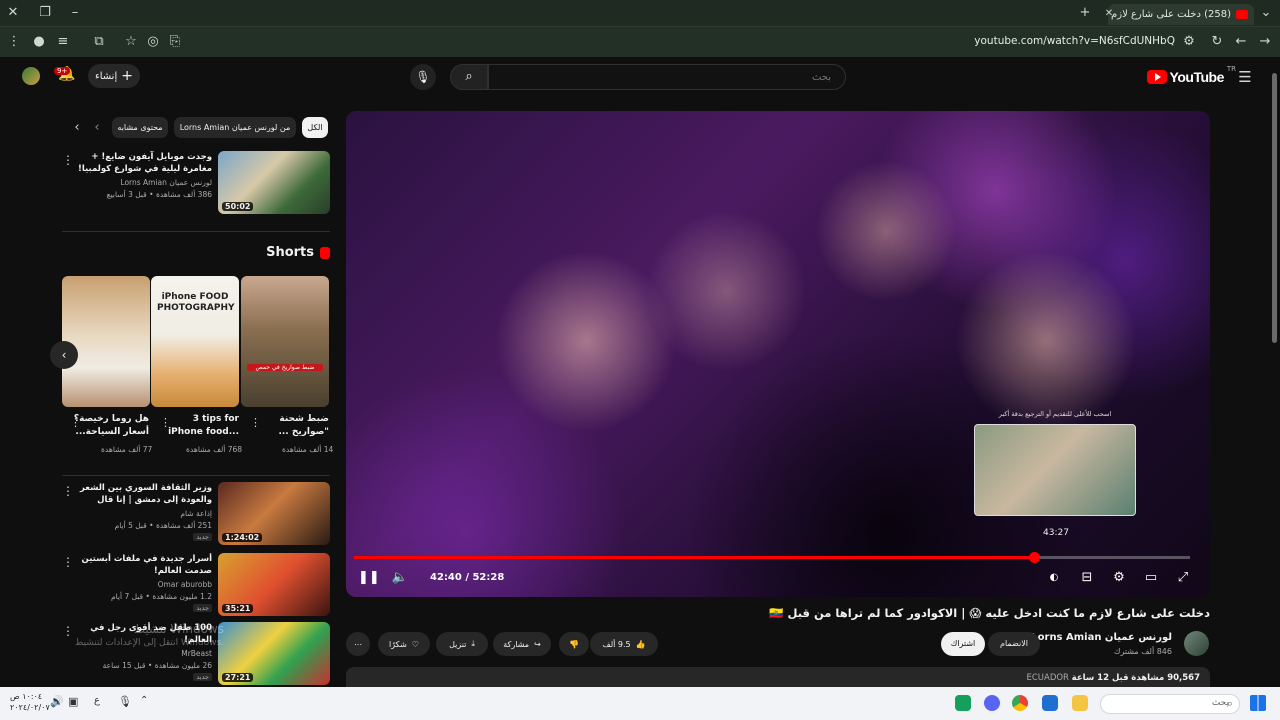  I want to click on tab-close-icon: ✕, so click(1109, 14).